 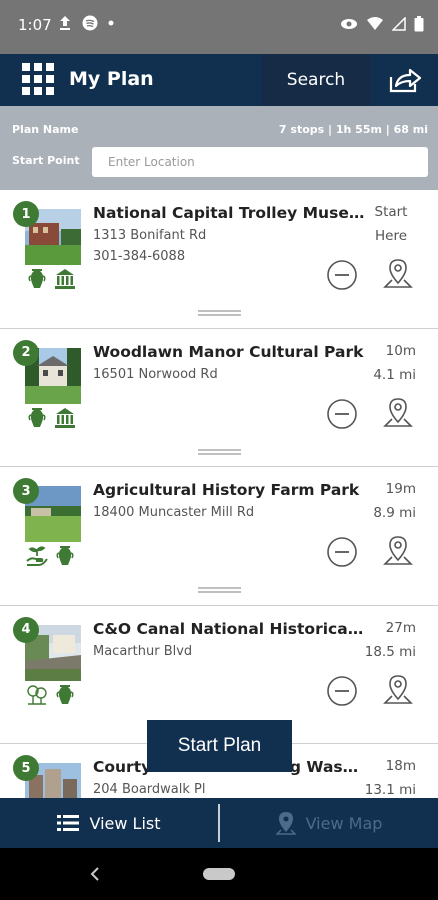 I want to click on stop-phone: 301-384-6088, so click(x=139, y=256).